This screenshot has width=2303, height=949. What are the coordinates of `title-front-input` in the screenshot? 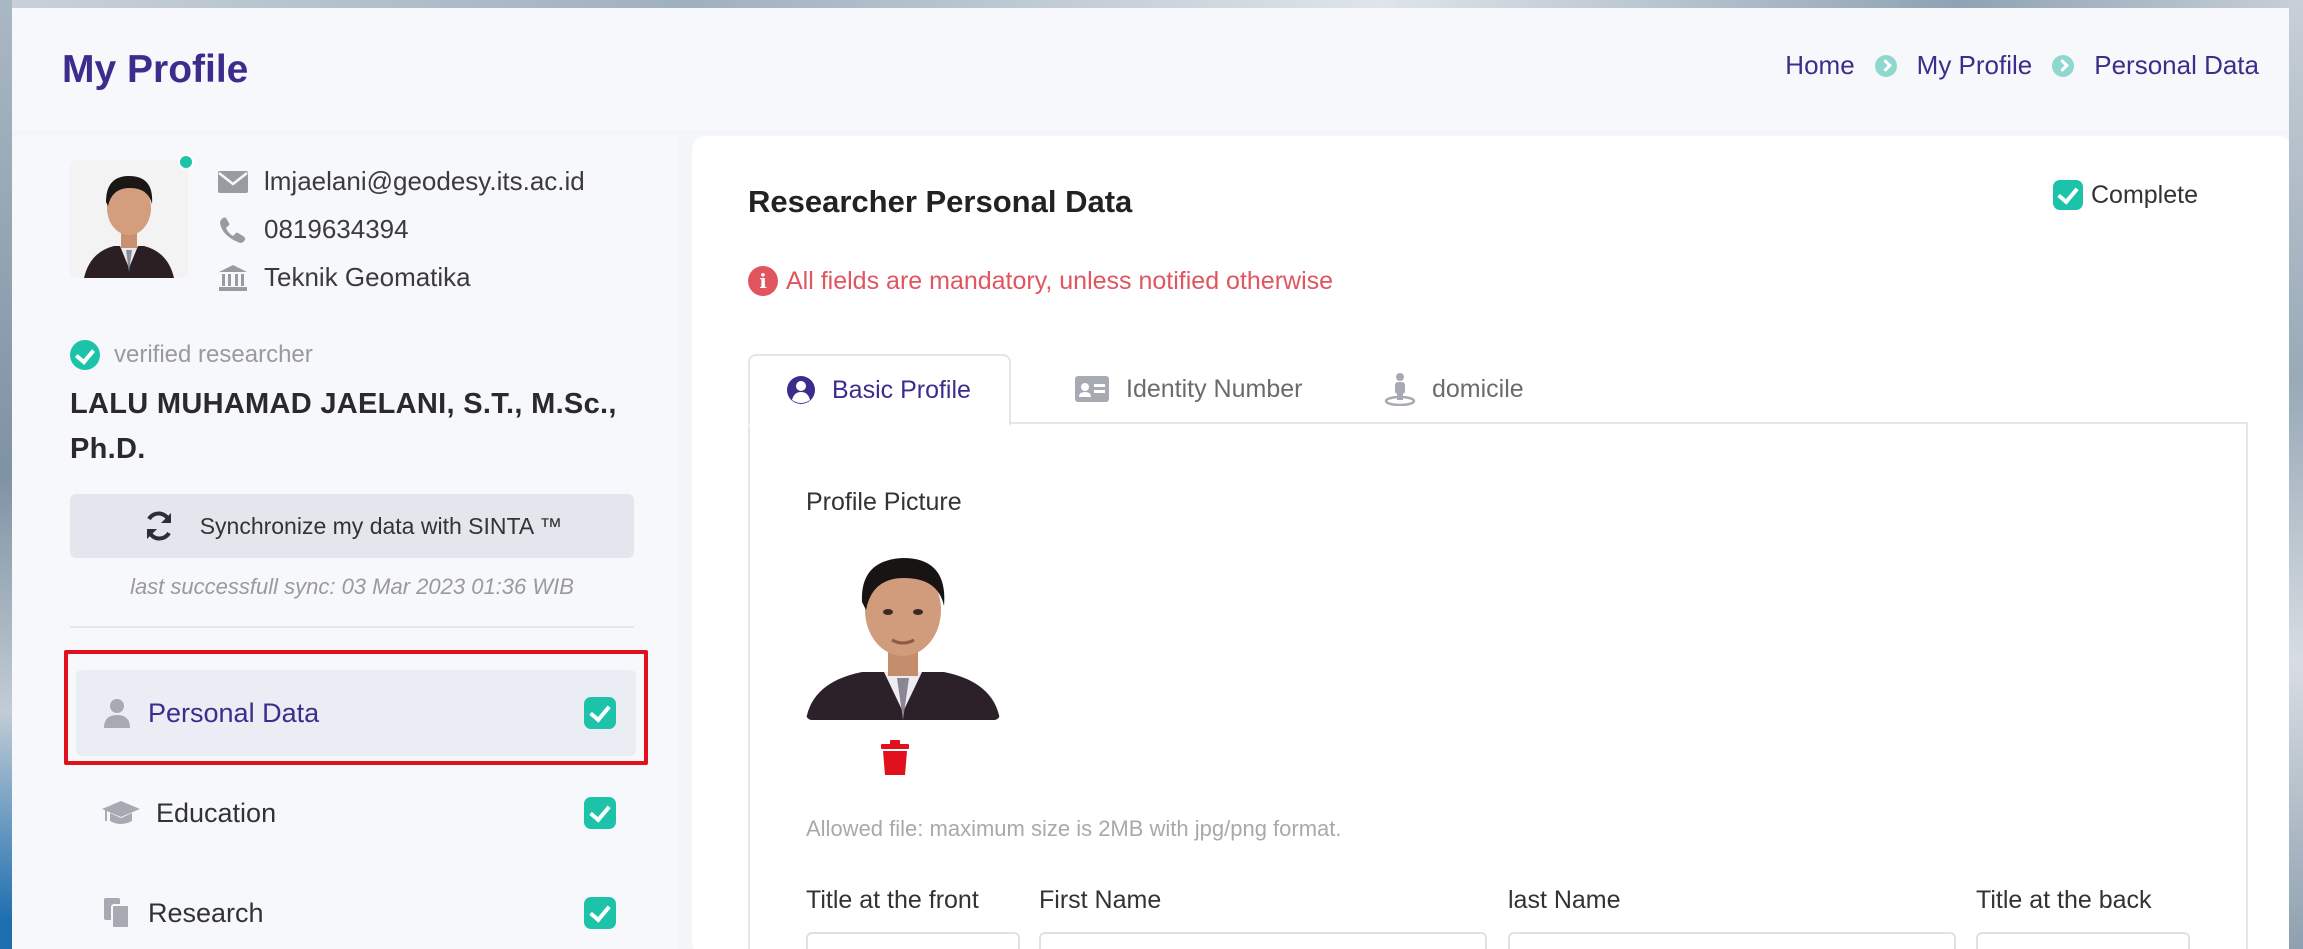 It's located at (913, 940).